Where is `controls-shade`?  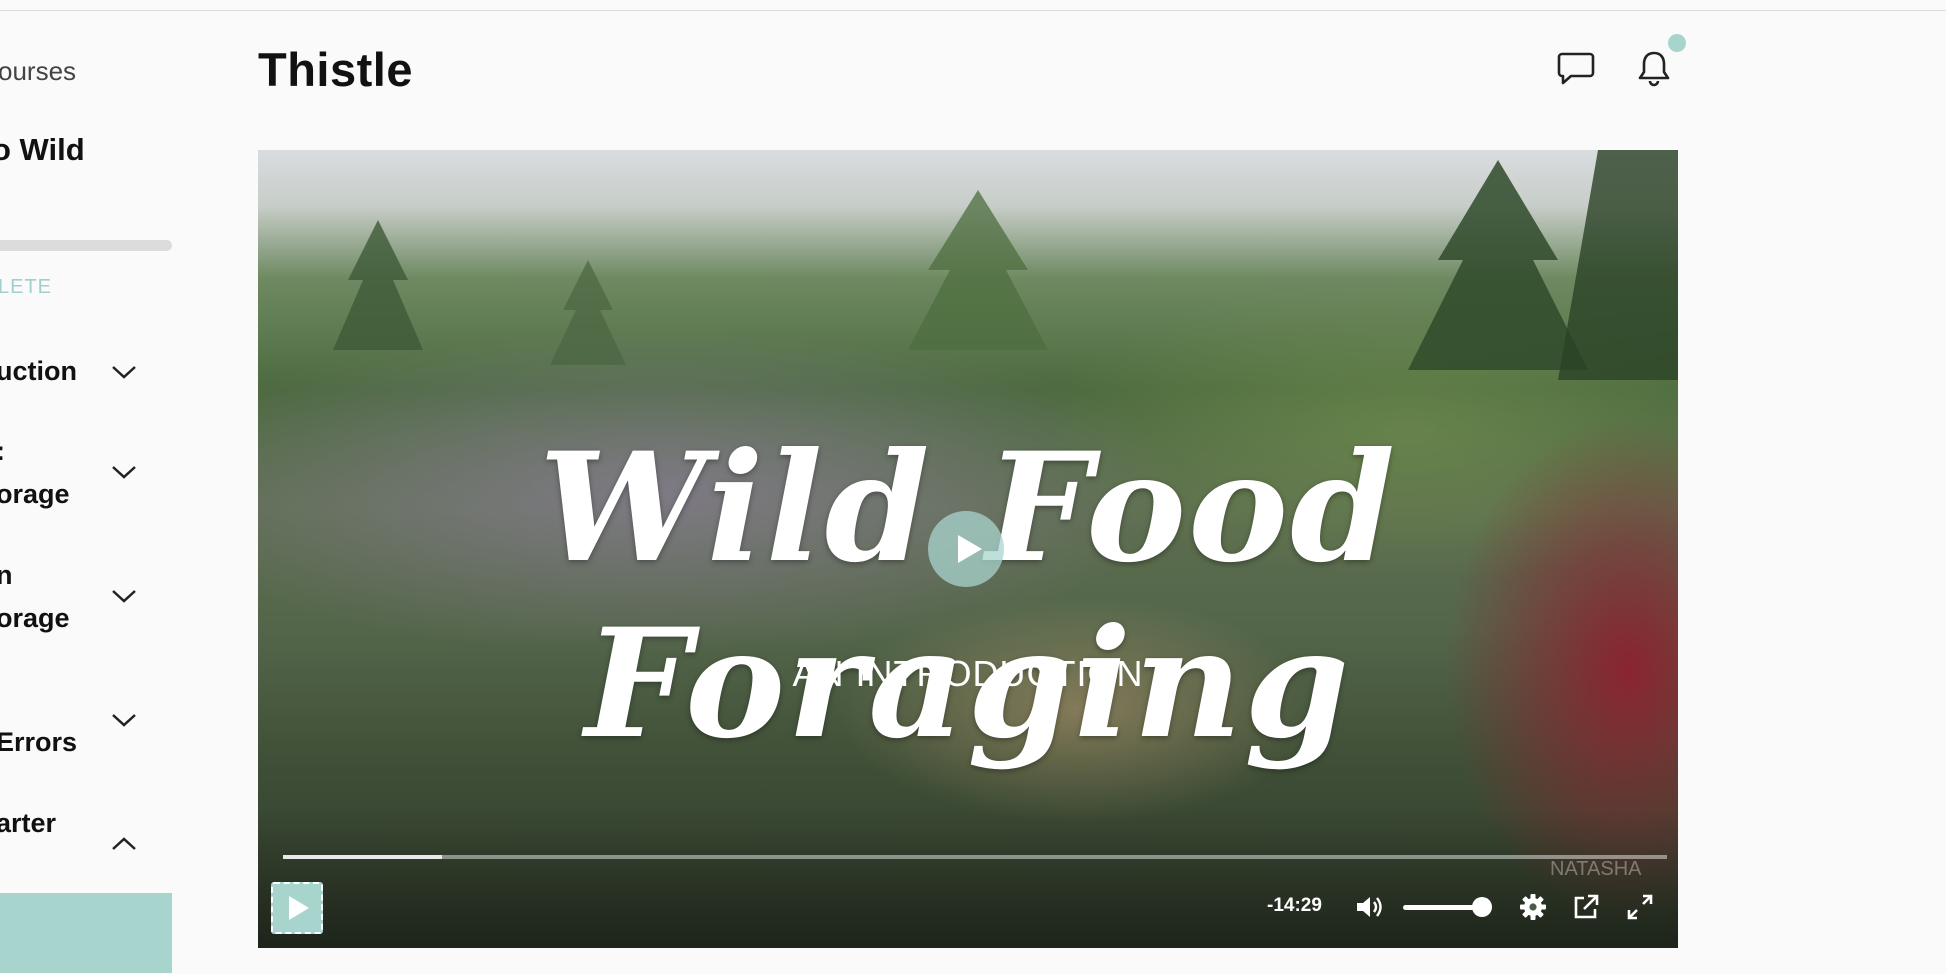
controls-shade is located at coordinates (968, 879).